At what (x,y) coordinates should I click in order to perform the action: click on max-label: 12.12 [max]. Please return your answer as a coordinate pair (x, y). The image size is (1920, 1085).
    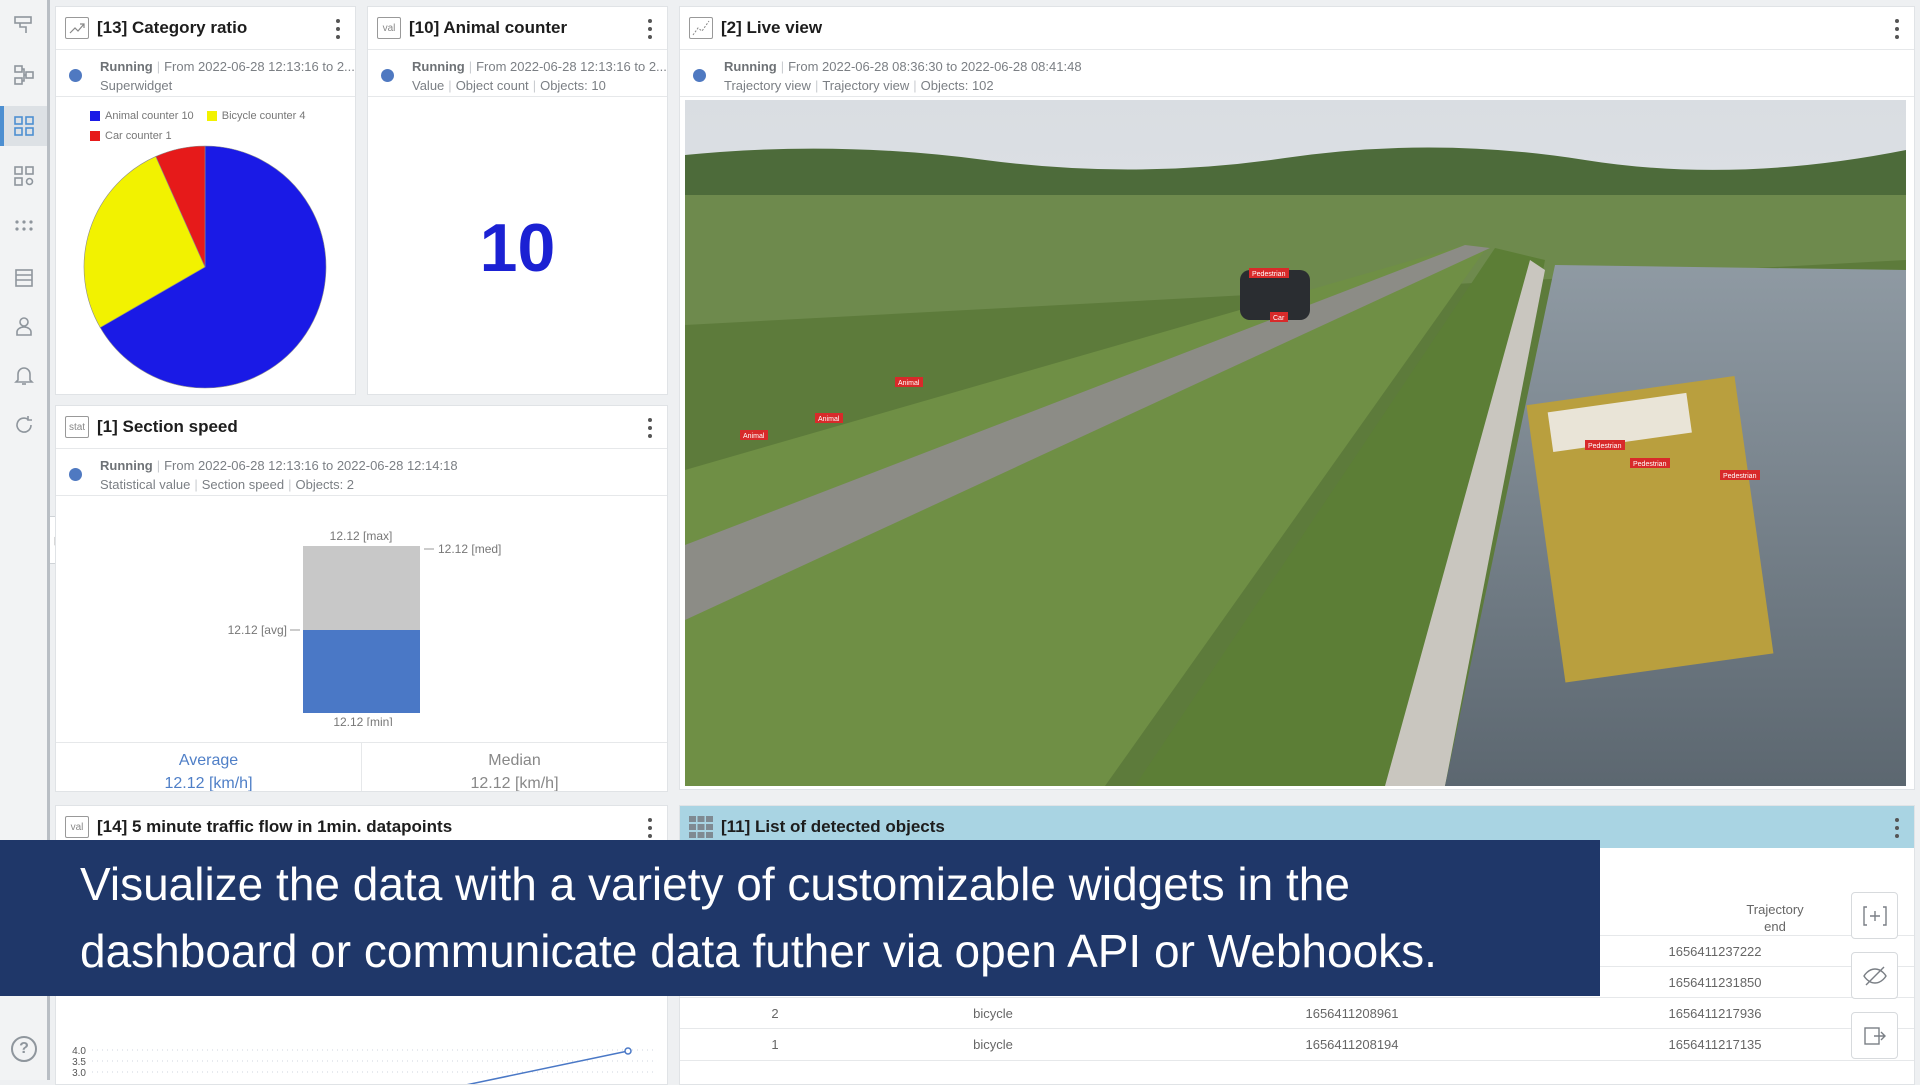
    Looking at the image, I should click on (361, 536).